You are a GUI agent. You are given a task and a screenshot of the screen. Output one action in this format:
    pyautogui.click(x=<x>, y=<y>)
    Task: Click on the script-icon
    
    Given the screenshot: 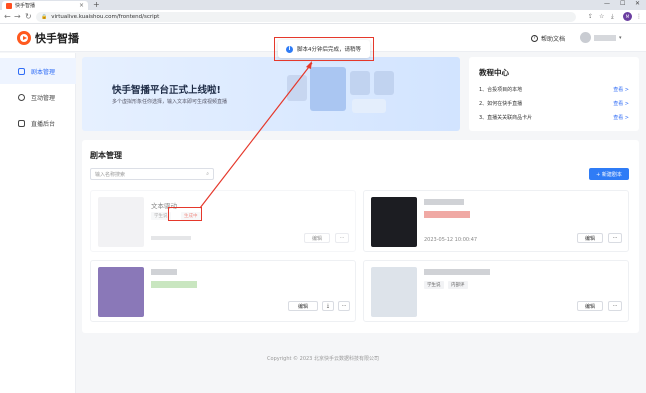 What is the action you would take?
    pyautogui.click(x=21, y=71)
    